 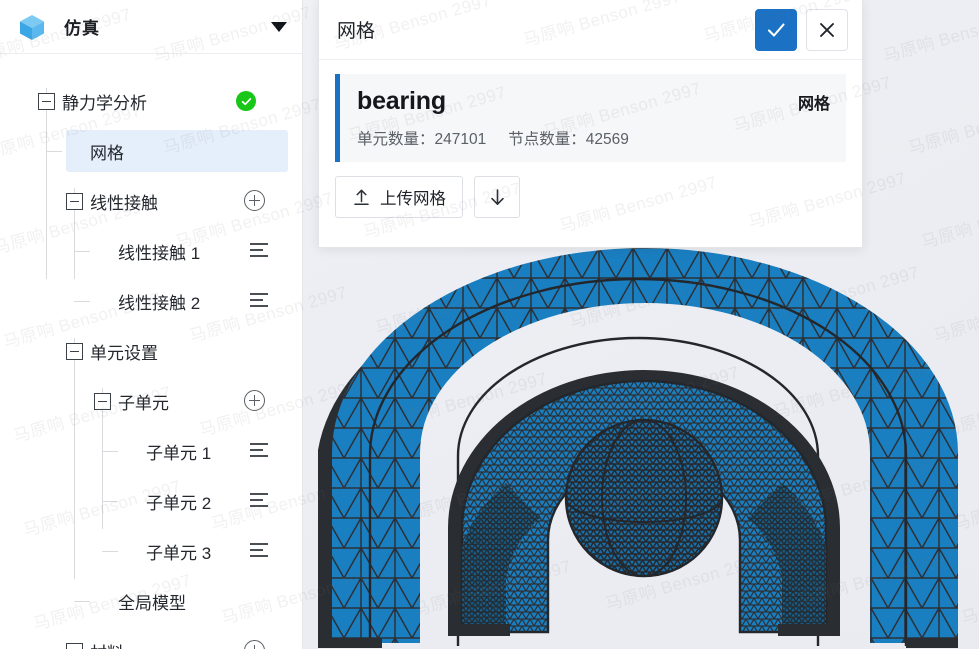 I want to click on tree-item-sub-element-3: 子单元 3, so click(x=151, y=551).